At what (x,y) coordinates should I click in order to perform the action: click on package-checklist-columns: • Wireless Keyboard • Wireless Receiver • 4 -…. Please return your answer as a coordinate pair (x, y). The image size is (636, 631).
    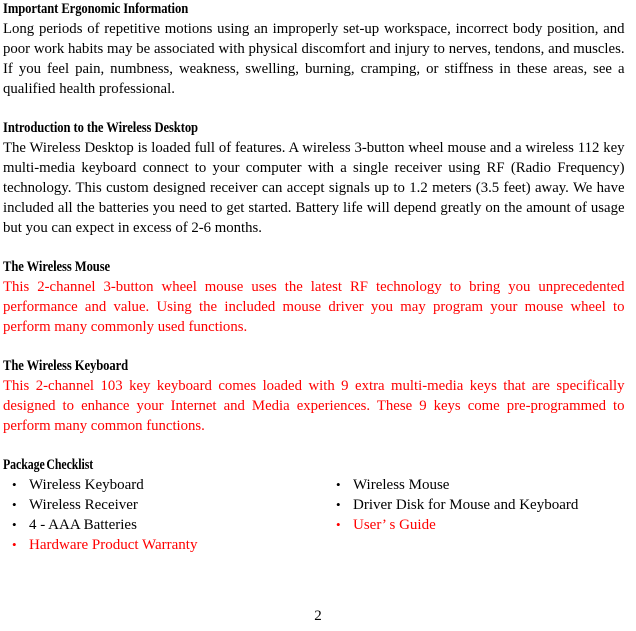
    Looking at the image, I should click on (318, 515).